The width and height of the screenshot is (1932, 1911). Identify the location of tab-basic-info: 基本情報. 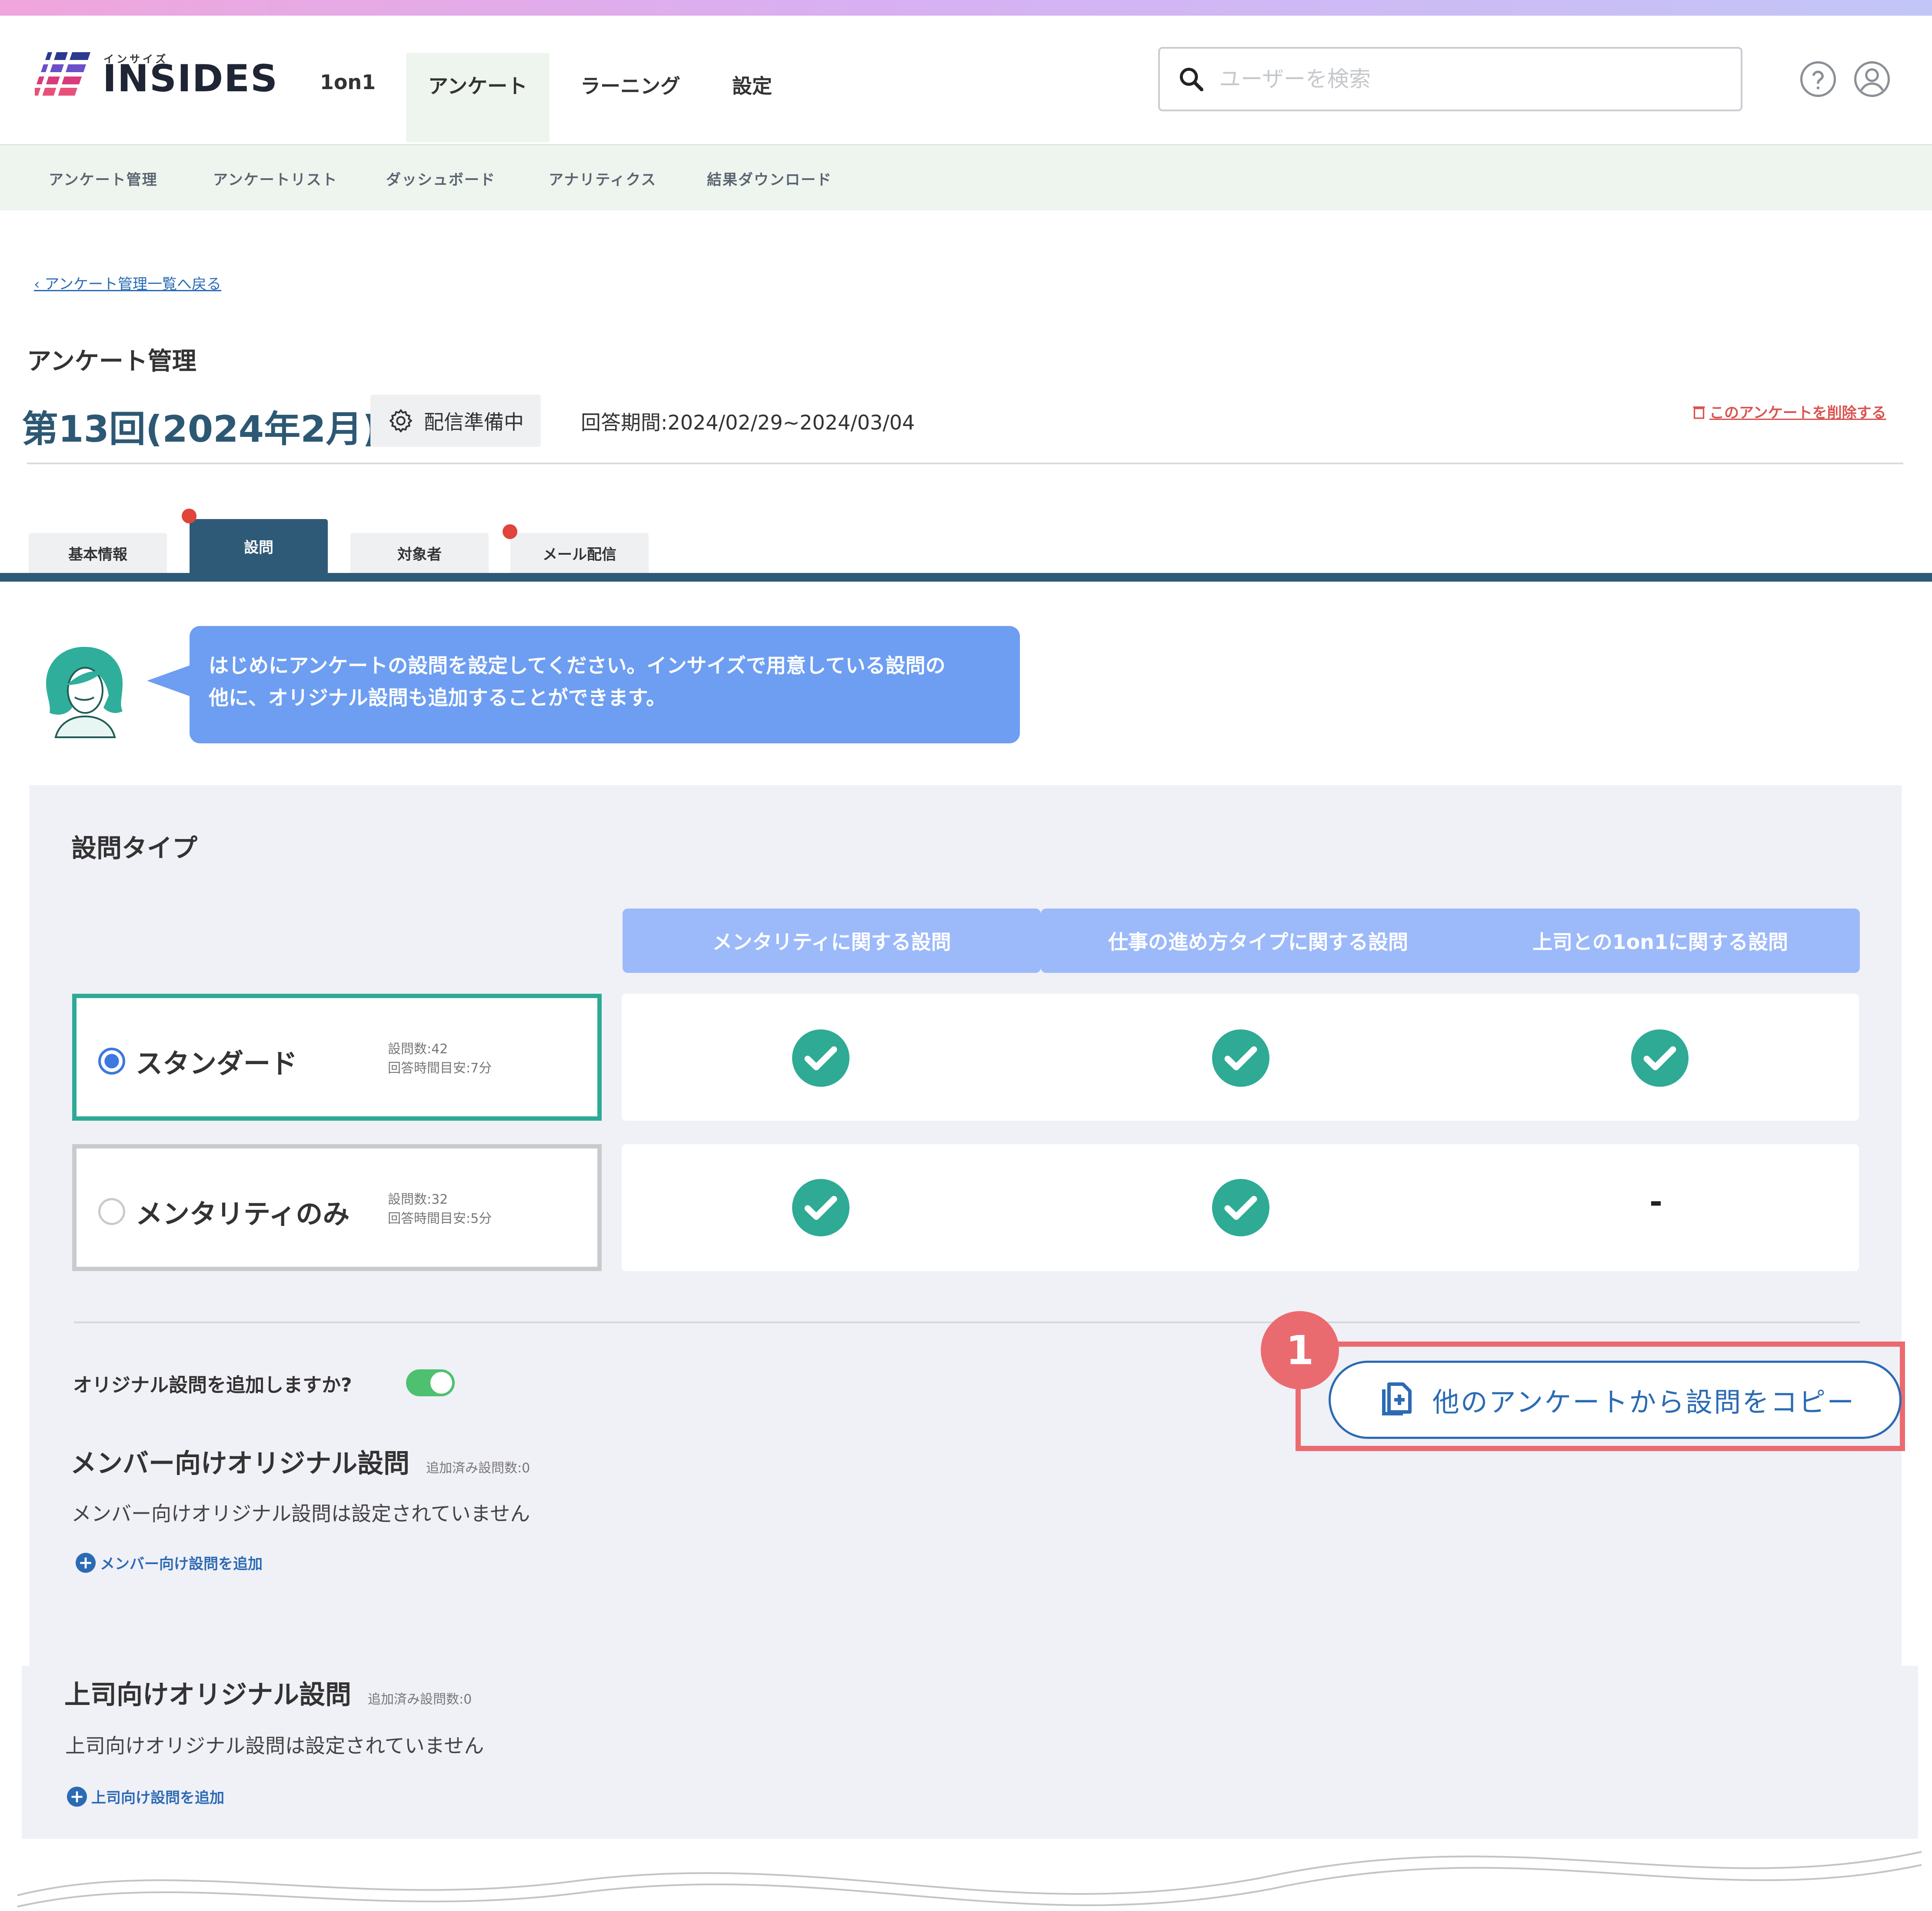
(98, 553).